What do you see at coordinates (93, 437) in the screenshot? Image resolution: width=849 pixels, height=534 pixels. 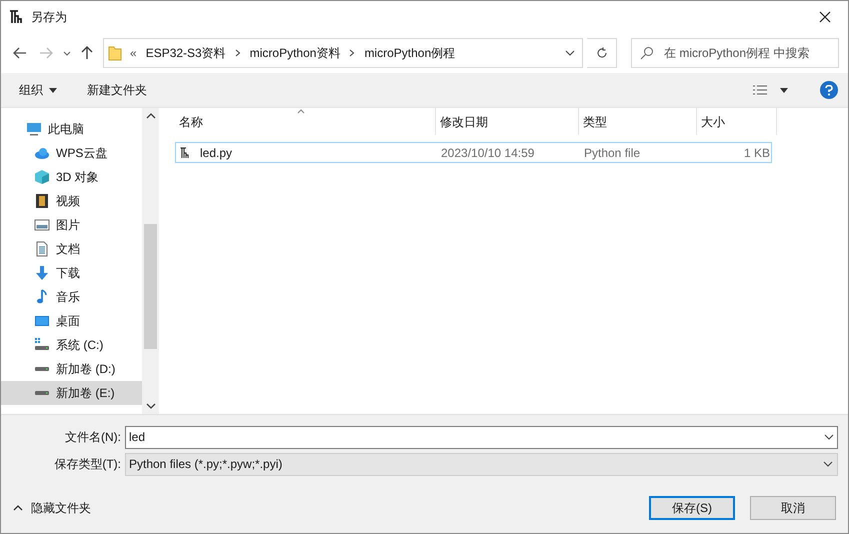 I see `filename-label: 文件名(N):` at bounding box center [93, 437].